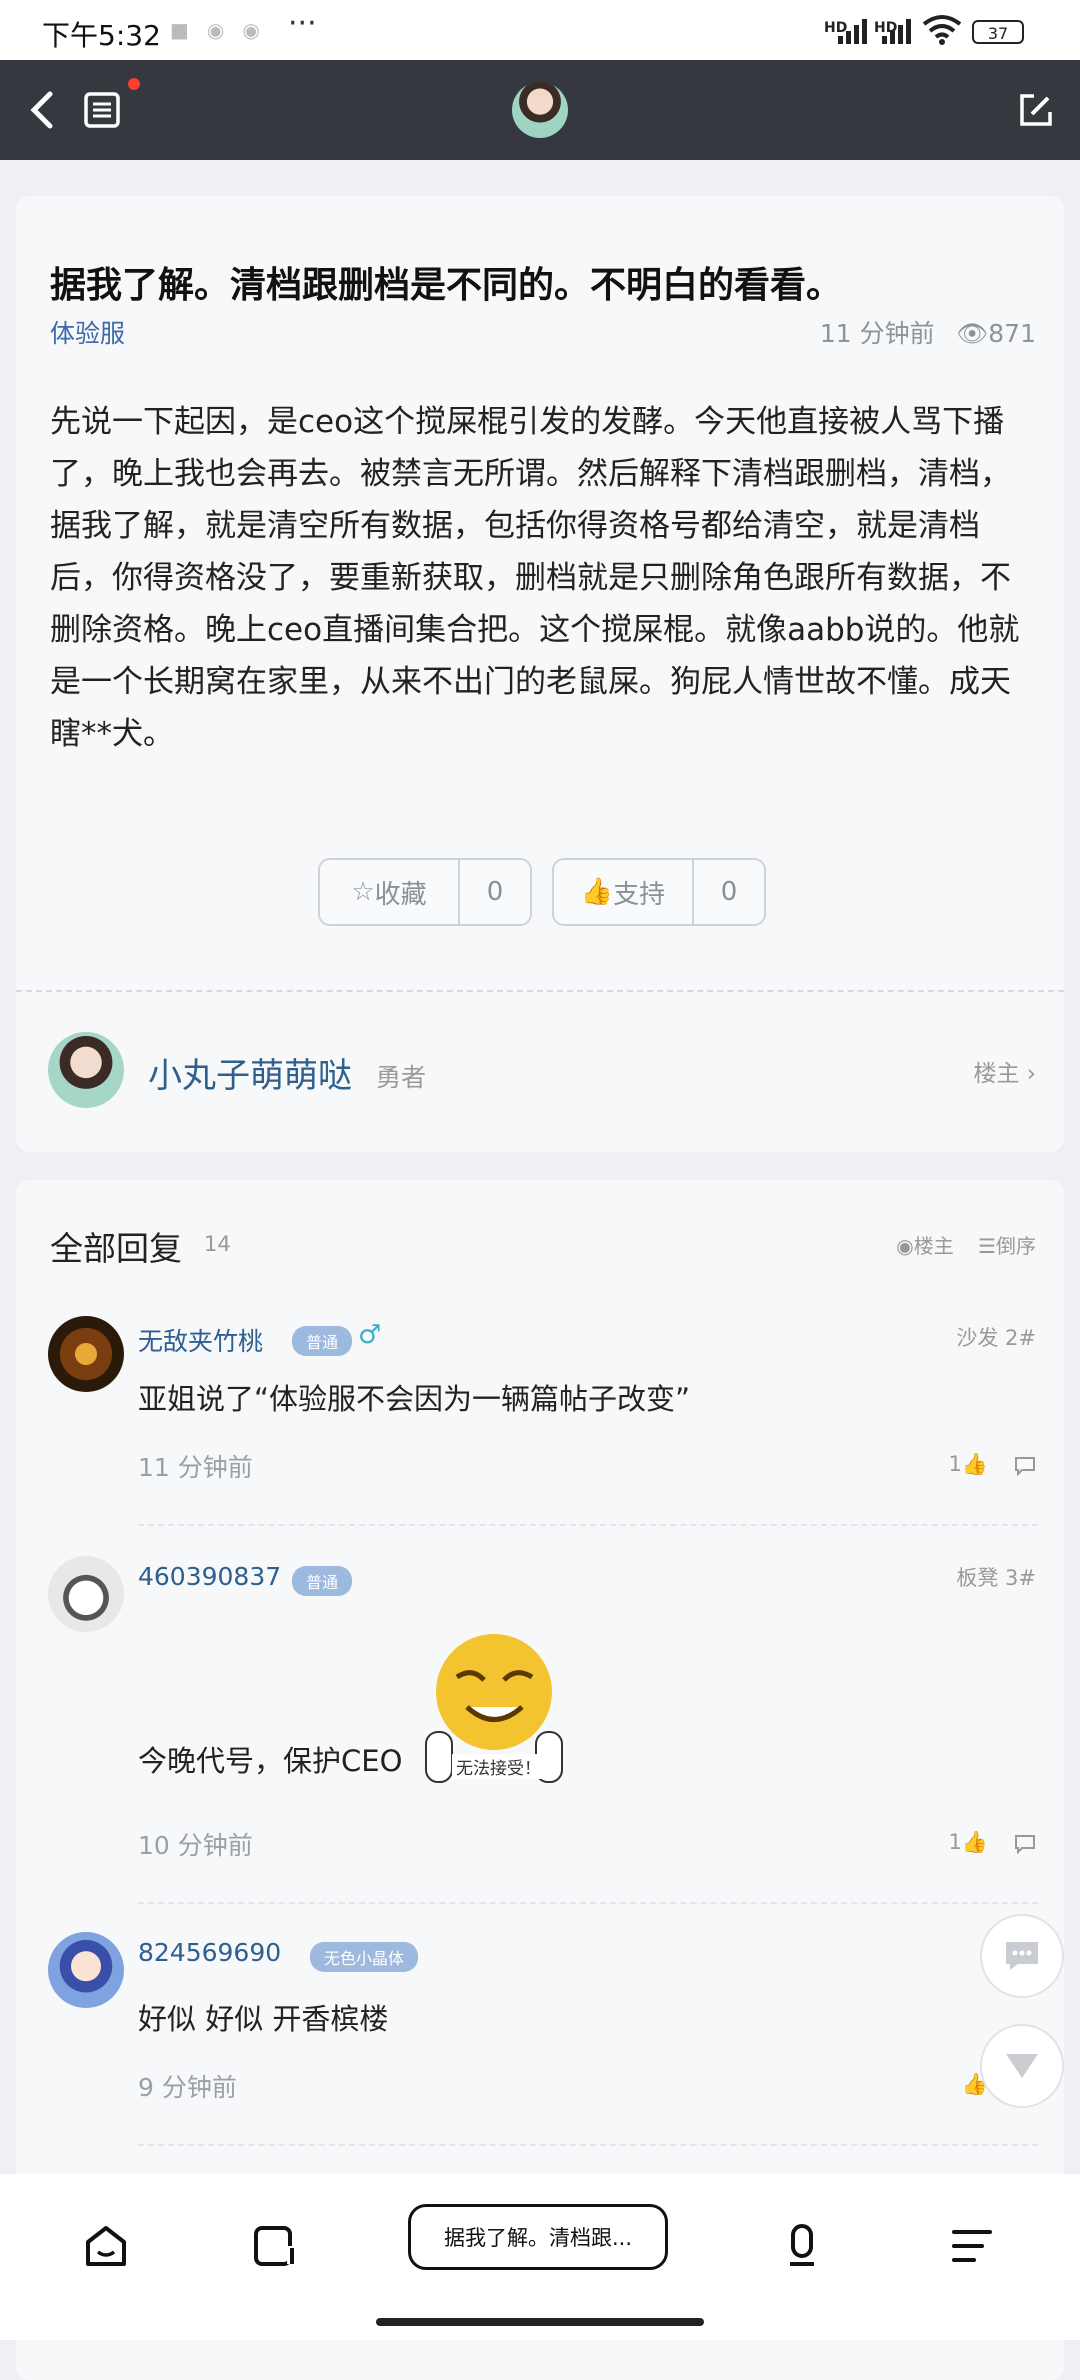 The height and width of the screenshot is (2380, 1080). What do you see at coordinates (209, 1576) in the screenshot?
I see `reply-username: 460390837` at bounding box center [209, 1576].